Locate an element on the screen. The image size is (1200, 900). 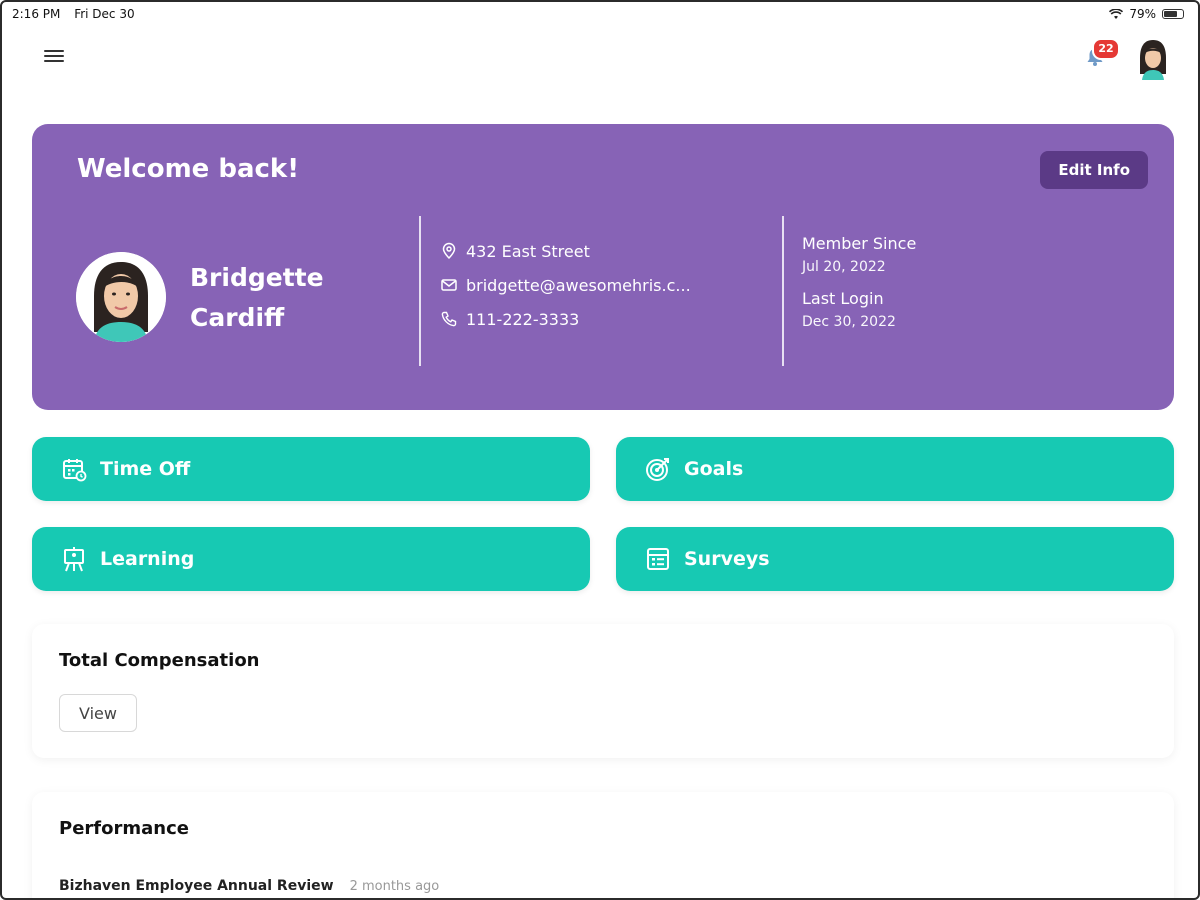
battery-fill is located at coordinates (1171, 14).